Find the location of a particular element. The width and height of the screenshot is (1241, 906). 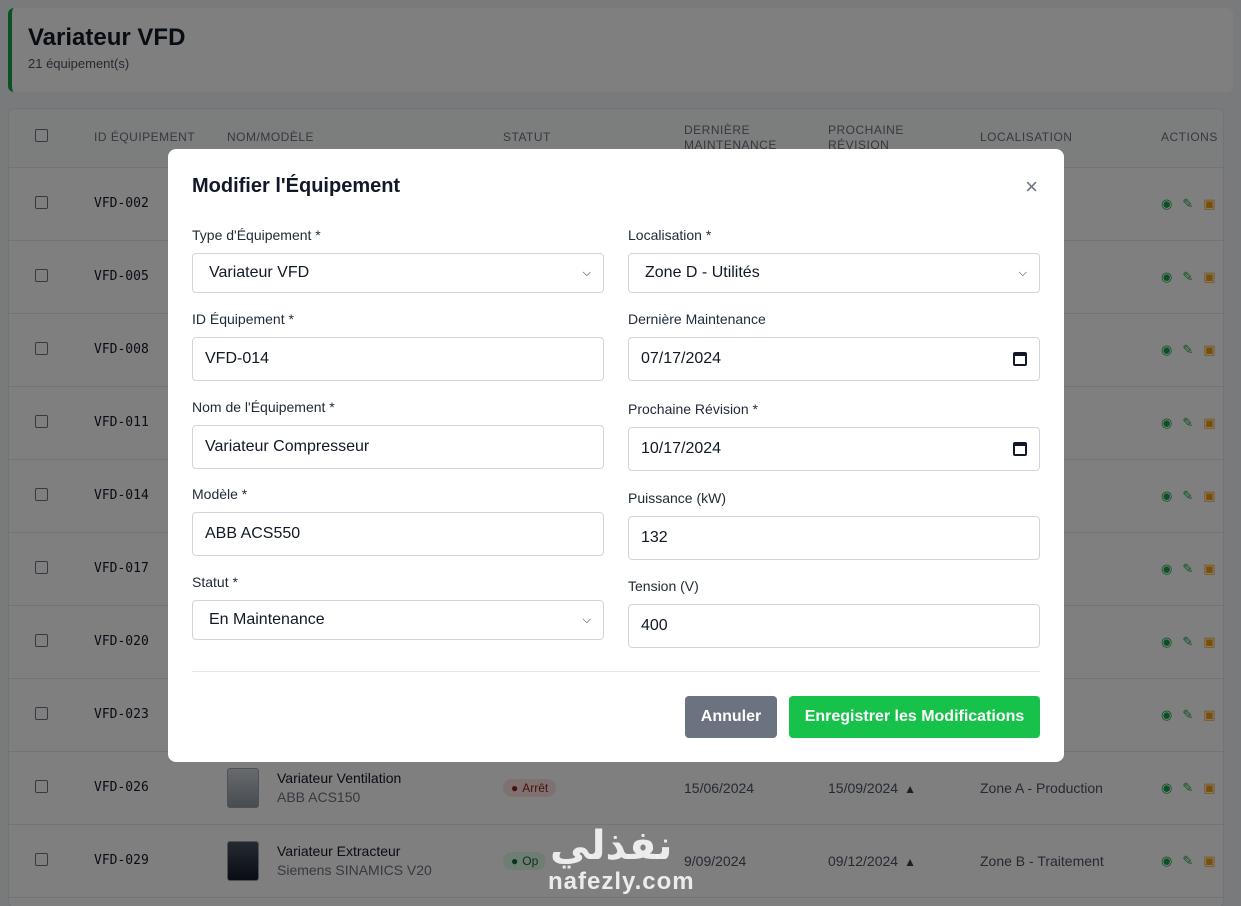

close-icon: × is located at coordinates (1031, 187).